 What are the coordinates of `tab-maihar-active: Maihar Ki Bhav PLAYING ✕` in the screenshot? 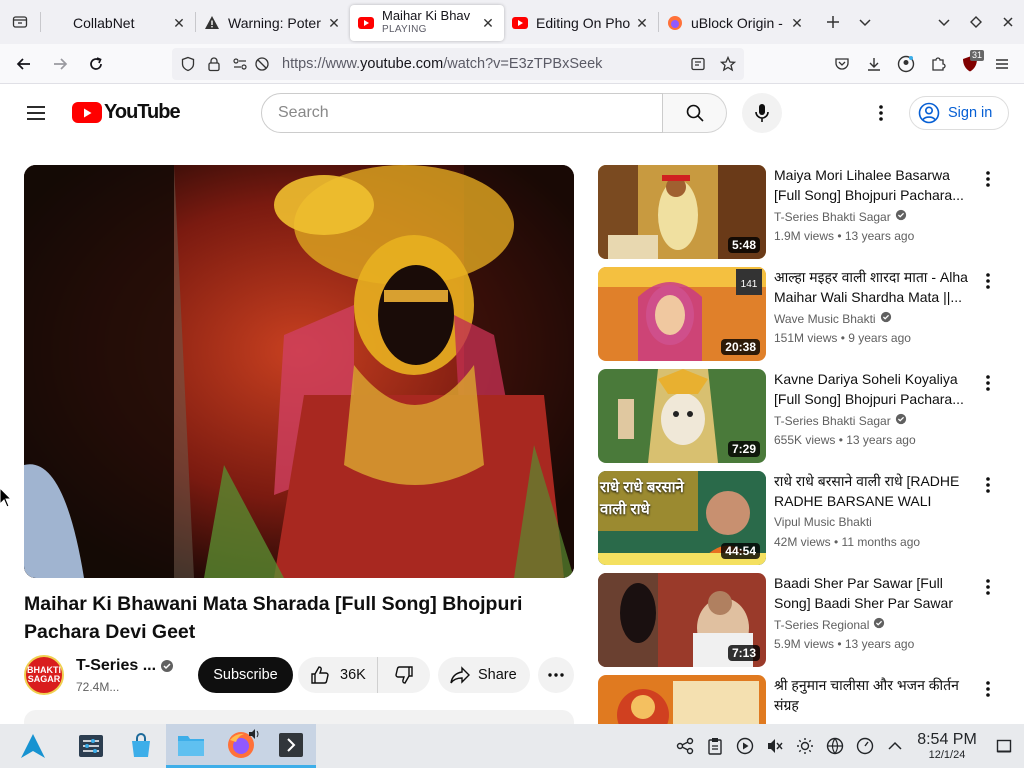 It's located at (427, 23).